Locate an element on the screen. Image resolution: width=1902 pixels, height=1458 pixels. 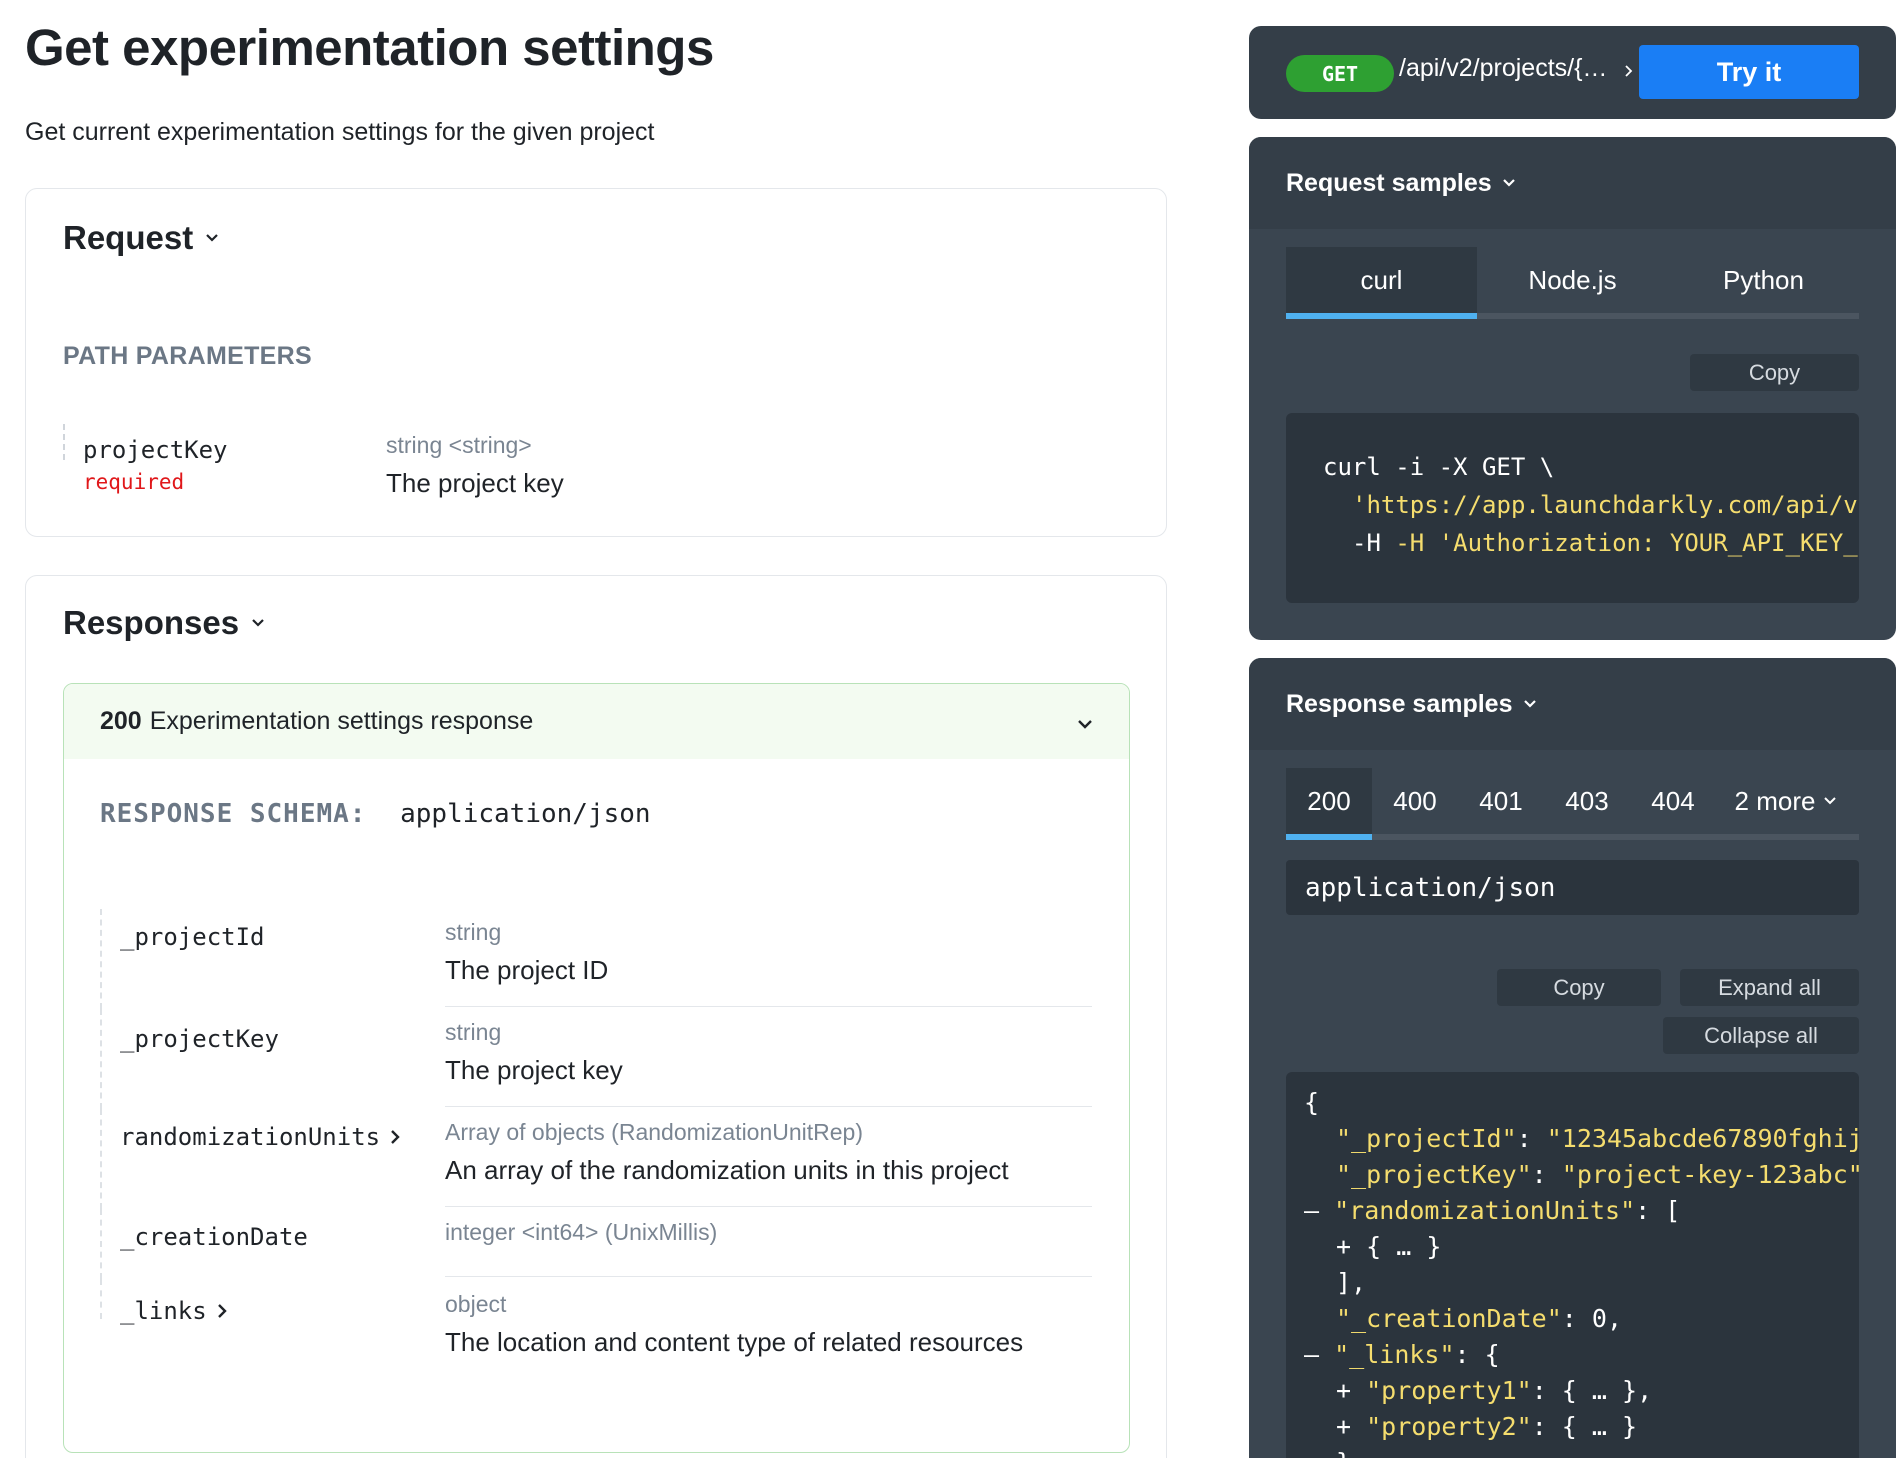
json-line-randomizationUnits: – "randomizationUnits": [ is located at coordinates (1492, 1210).